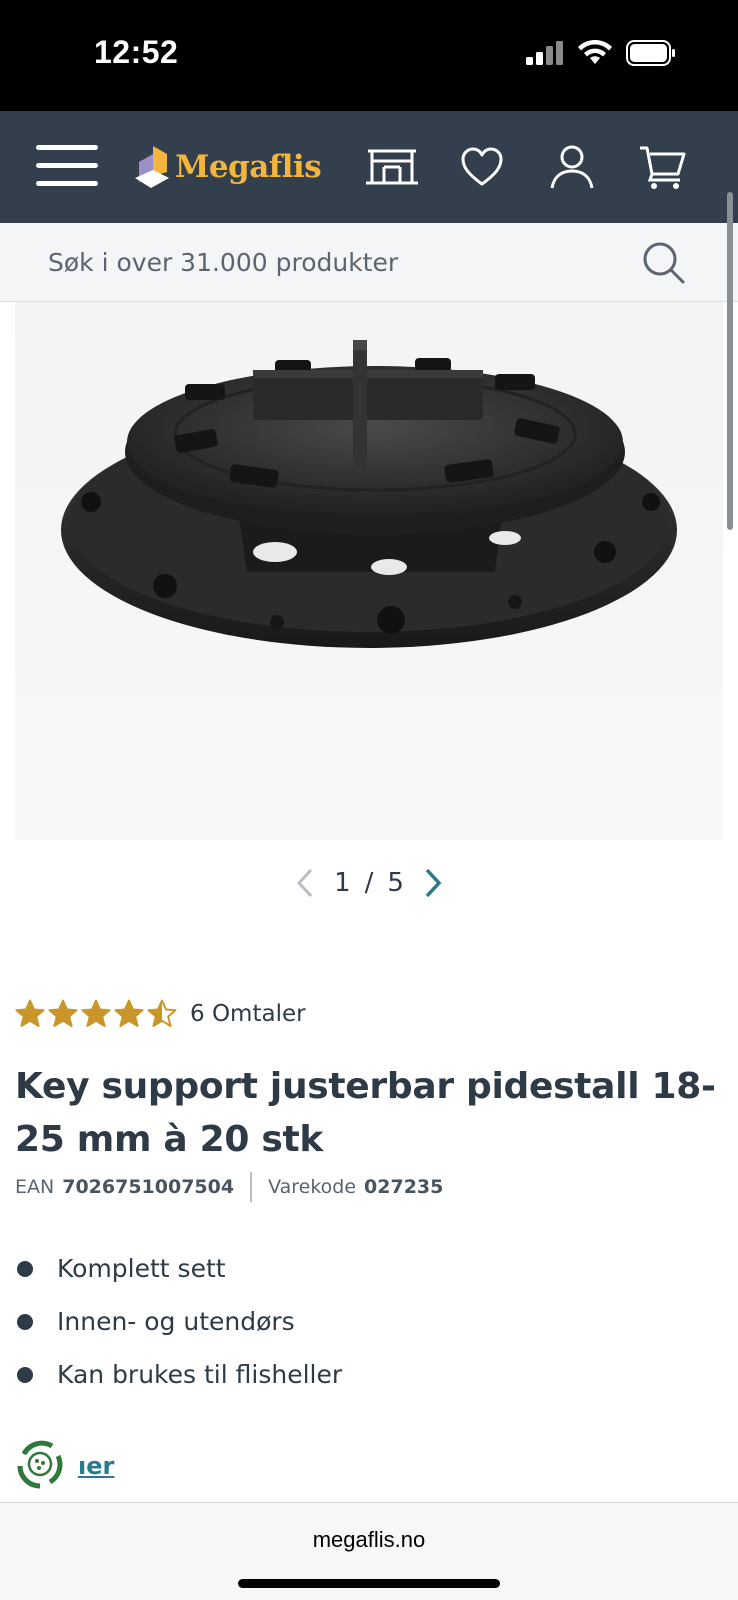 This screenshot has height=1600, width=738. I want to click on next-image-button, so click(433, 883).